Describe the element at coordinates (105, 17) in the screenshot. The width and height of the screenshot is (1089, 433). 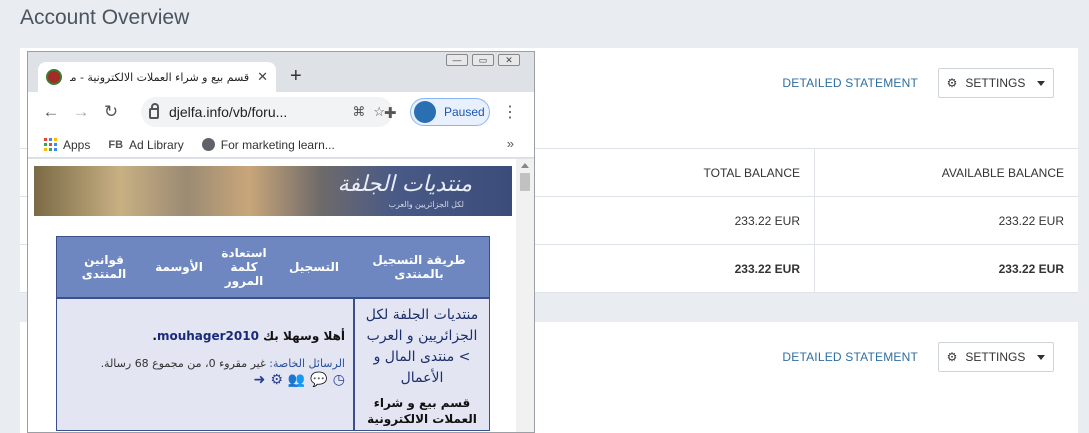
I see `page-title: Account Overview` at that location.